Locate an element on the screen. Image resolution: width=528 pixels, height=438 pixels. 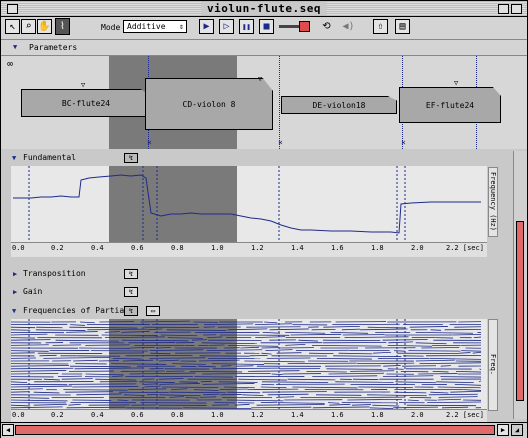
transposition-header: ▶ Transposition ↯ is located at coordinates (256, 274).